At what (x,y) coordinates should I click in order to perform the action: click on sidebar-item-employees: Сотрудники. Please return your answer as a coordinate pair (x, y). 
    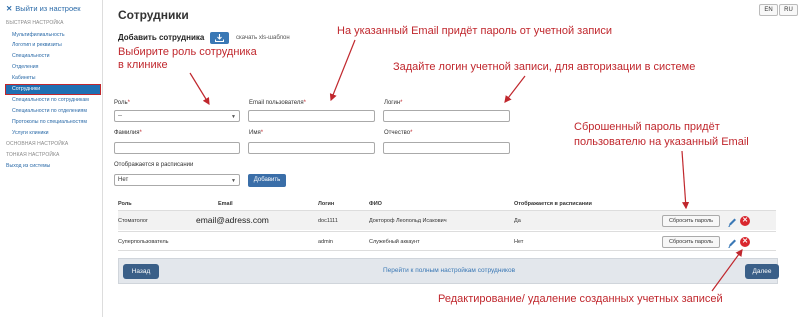
    Looking at the image, I should click on (53, 89).